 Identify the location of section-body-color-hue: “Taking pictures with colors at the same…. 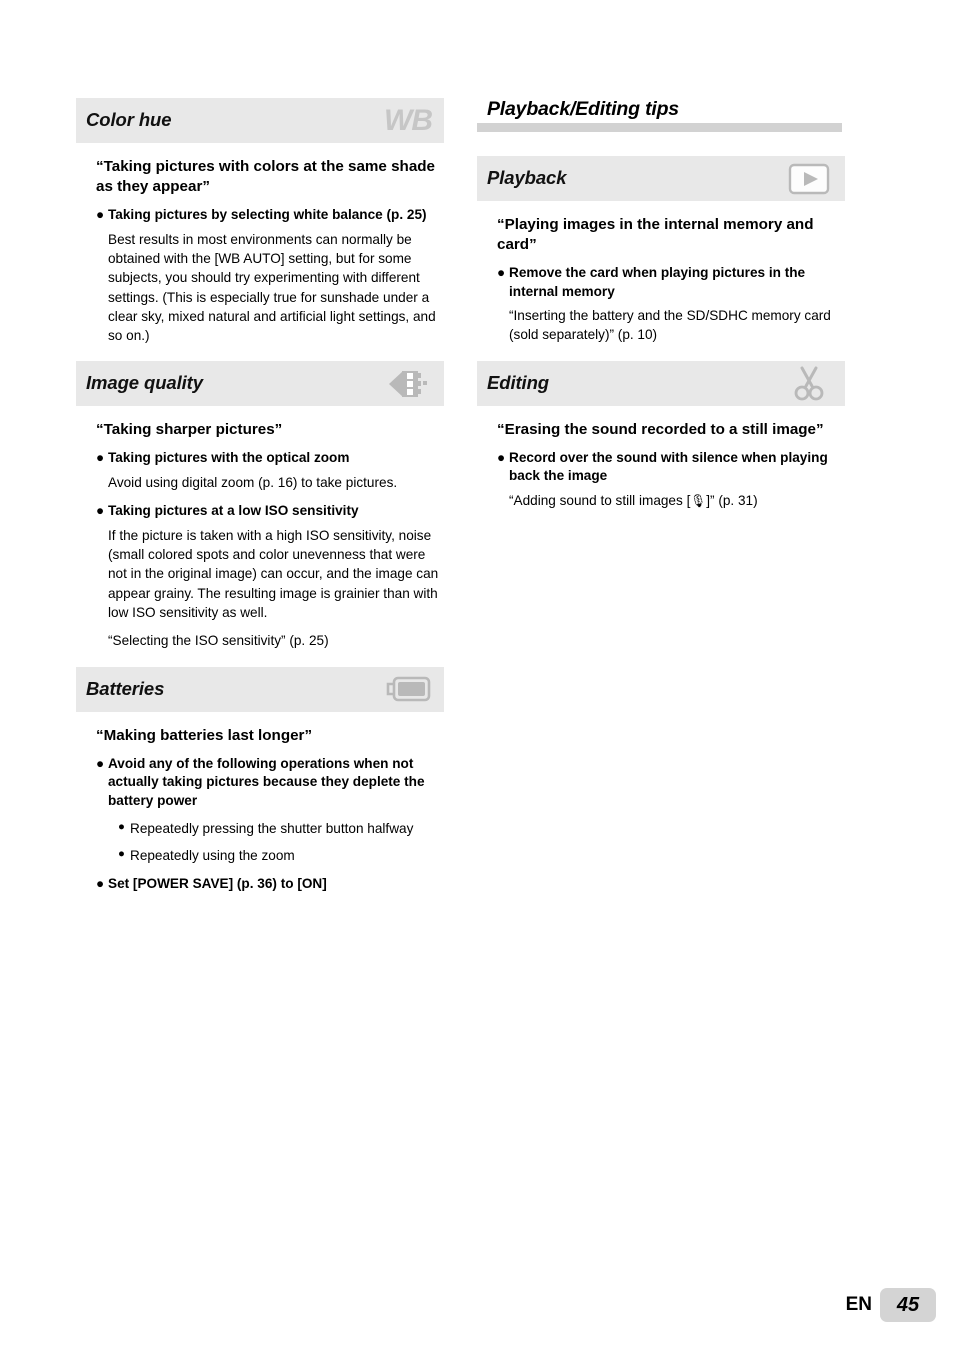
(260, 251).